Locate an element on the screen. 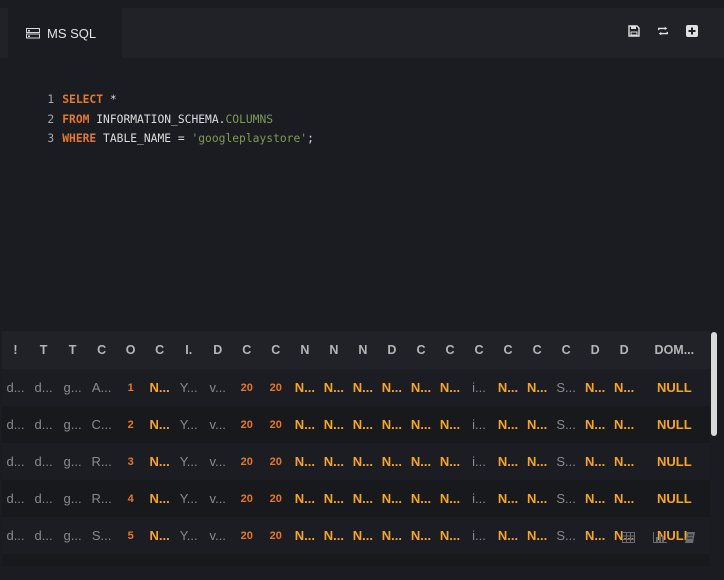 This screenshot has height=580, width=724. refresh-icon is located at coordinates (663, 31).